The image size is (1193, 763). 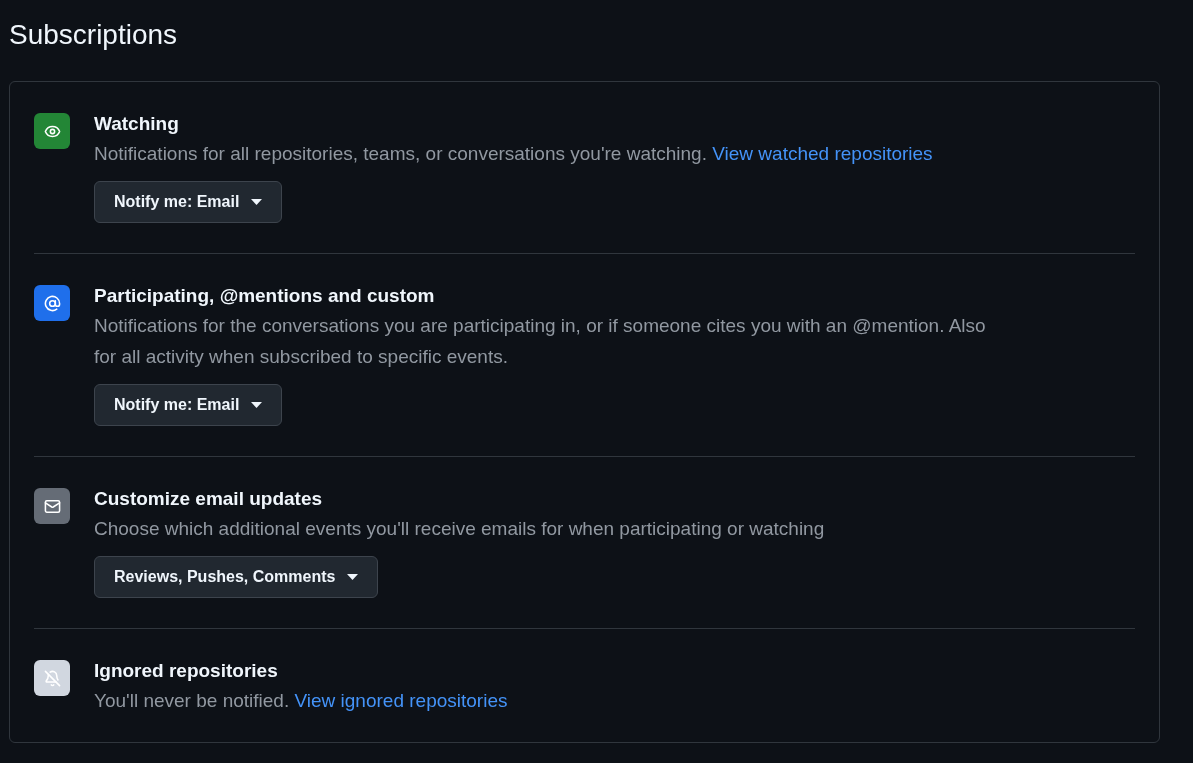 What do you see at coordinates (459, 529) in the screenshot?
I see `section-description: Choose which additional events you'll receive emails for when participating or watching` at bounding box center [459, 529].